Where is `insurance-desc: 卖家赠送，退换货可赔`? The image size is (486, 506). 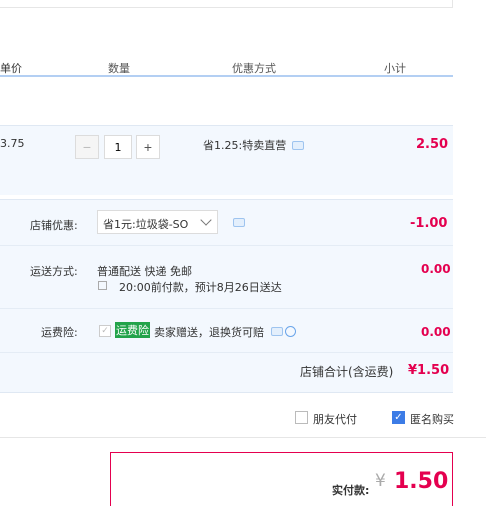 insurance-desc: 卖家赠送，退换货可赔 is located at coordinates (209, 332).